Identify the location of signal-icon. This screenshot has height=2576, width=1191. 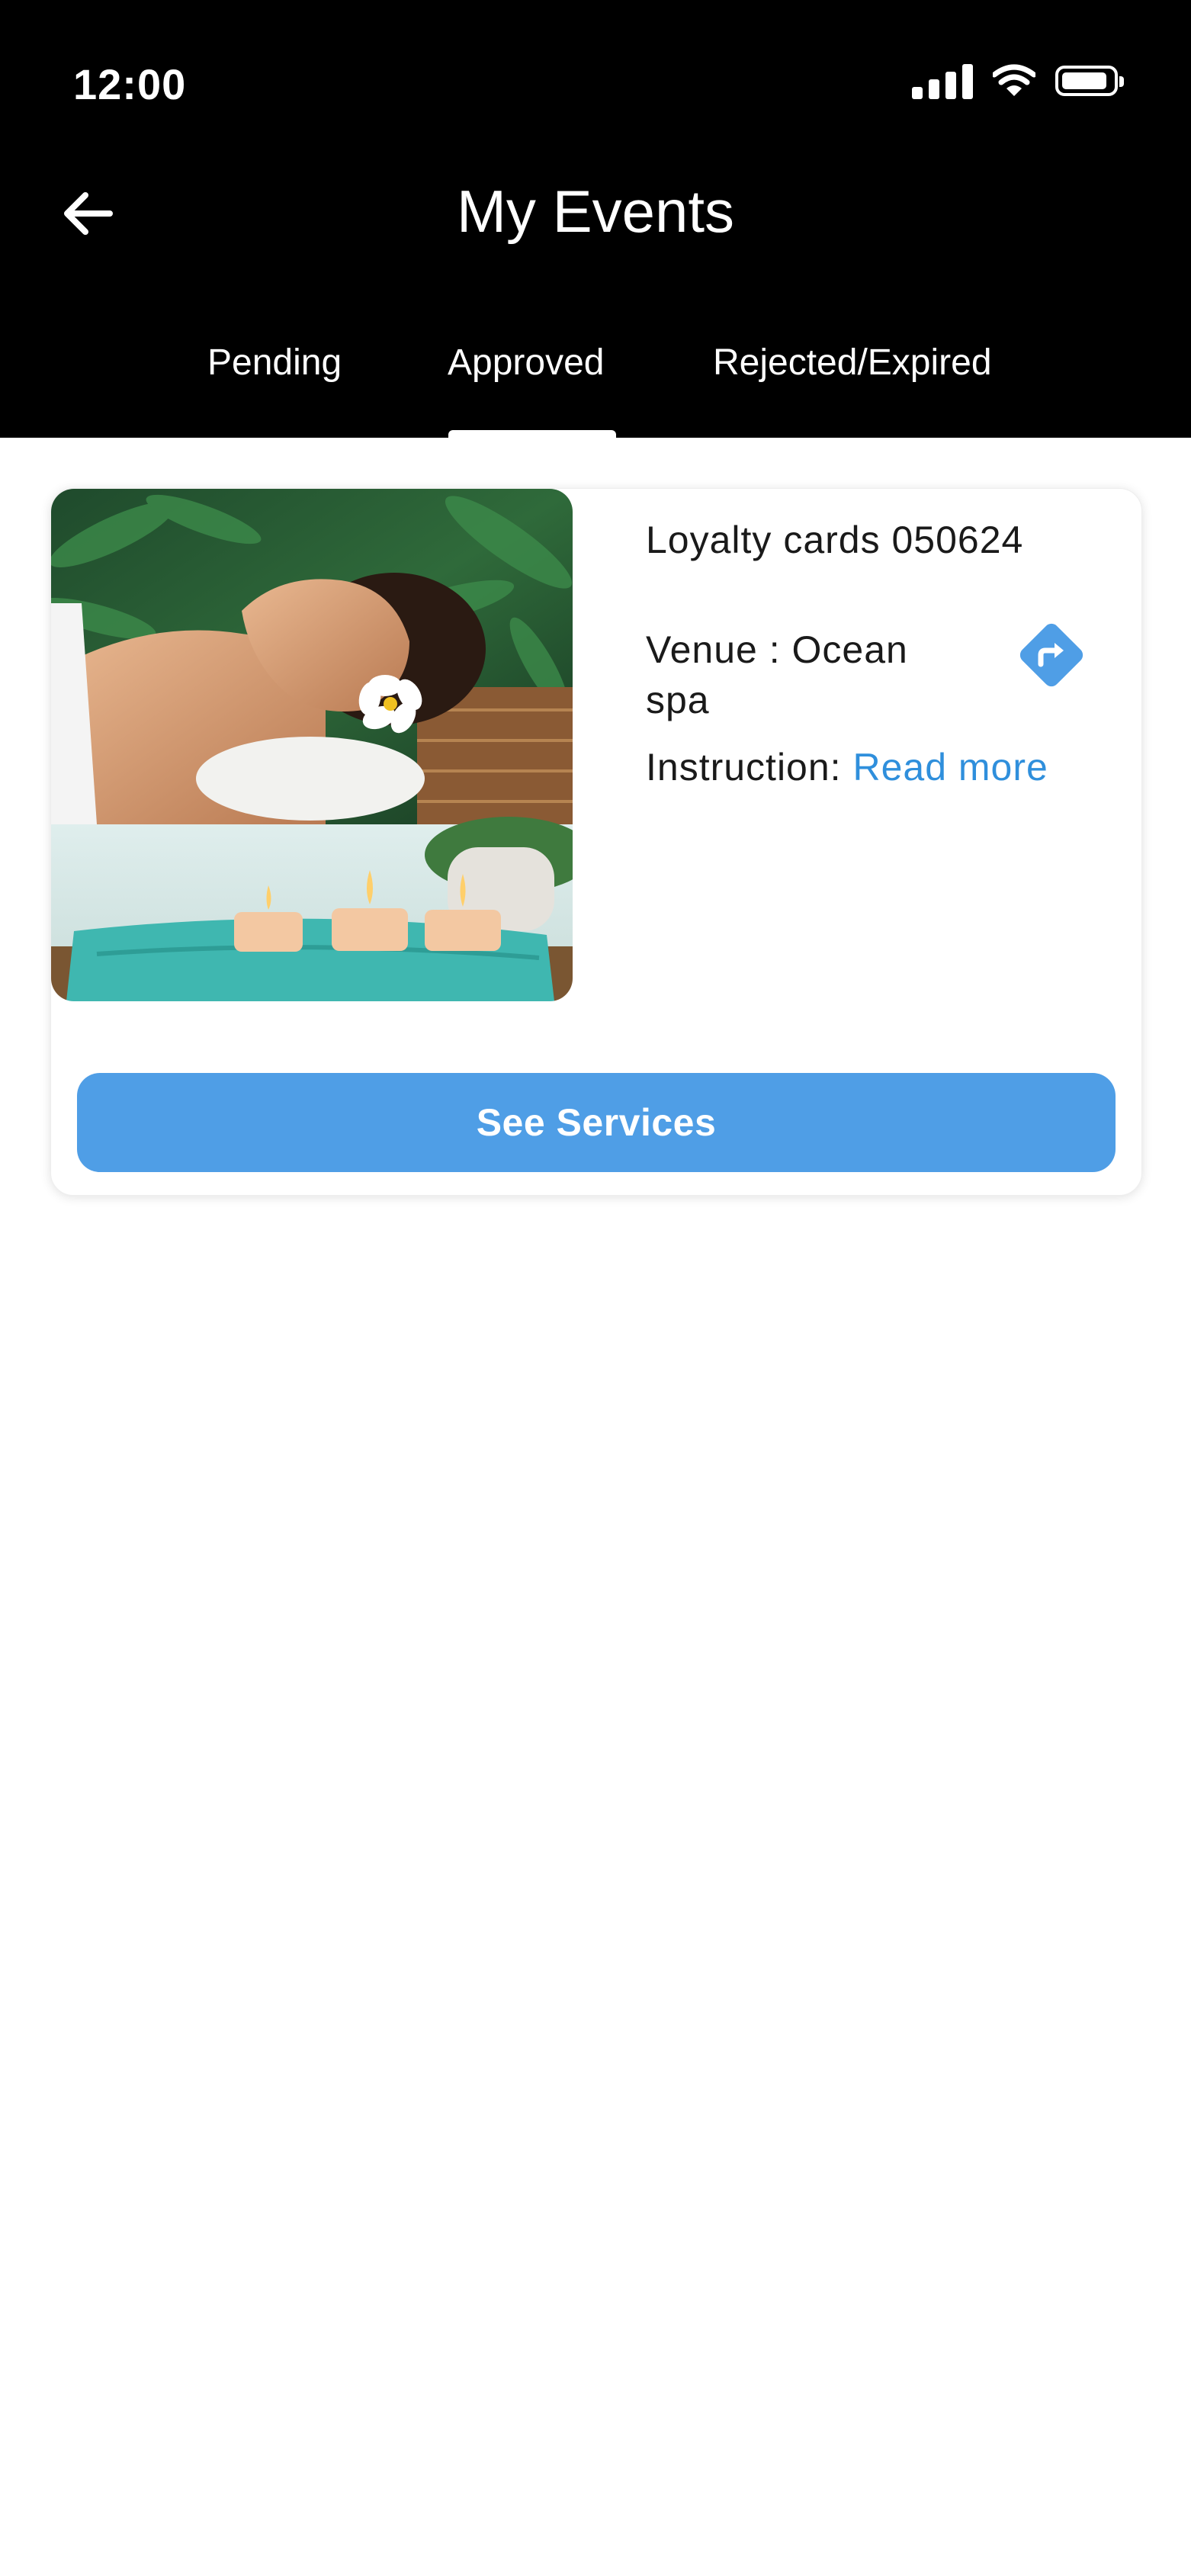
(943, 81).